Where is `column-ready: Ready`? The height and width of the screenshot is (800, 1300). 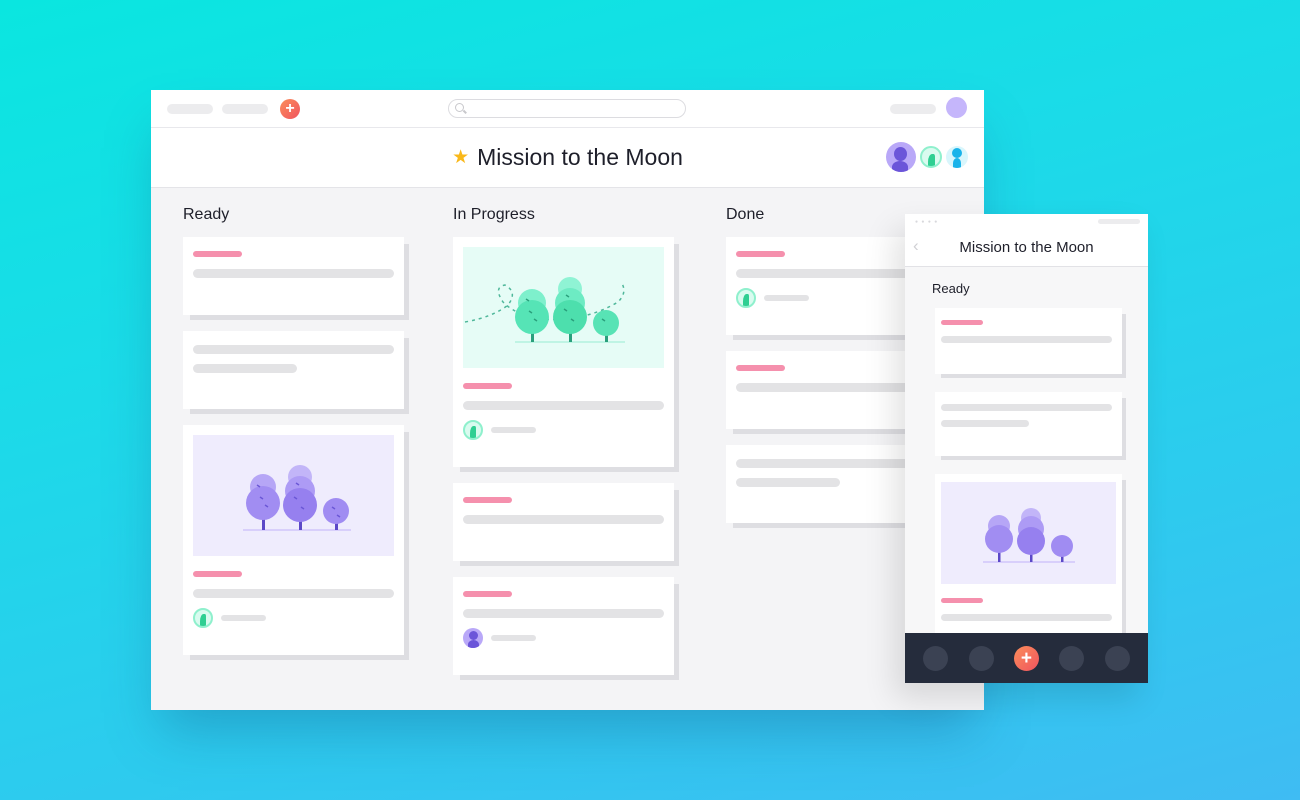
column-ready: Ready is located at coordinates (298, 430).